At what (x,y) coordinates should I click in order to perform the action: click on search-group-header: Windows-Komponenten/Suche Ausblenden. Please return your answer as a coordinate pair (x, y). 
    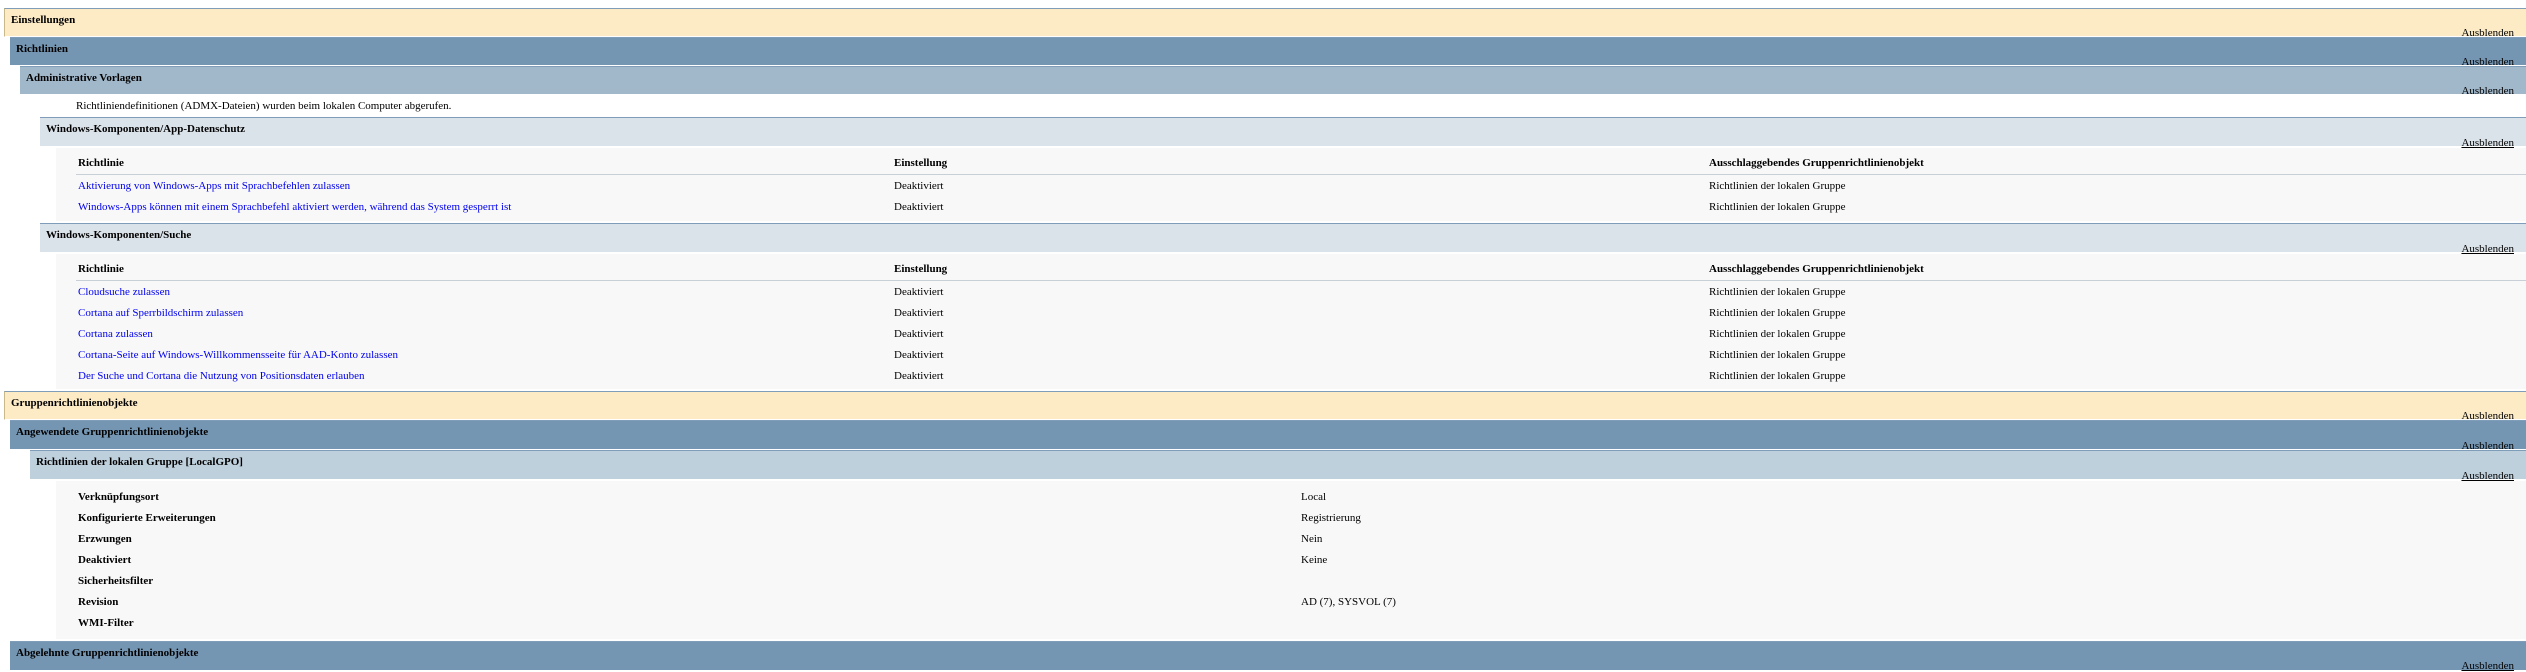
    Looking at the image, I should click on (1283, 239).